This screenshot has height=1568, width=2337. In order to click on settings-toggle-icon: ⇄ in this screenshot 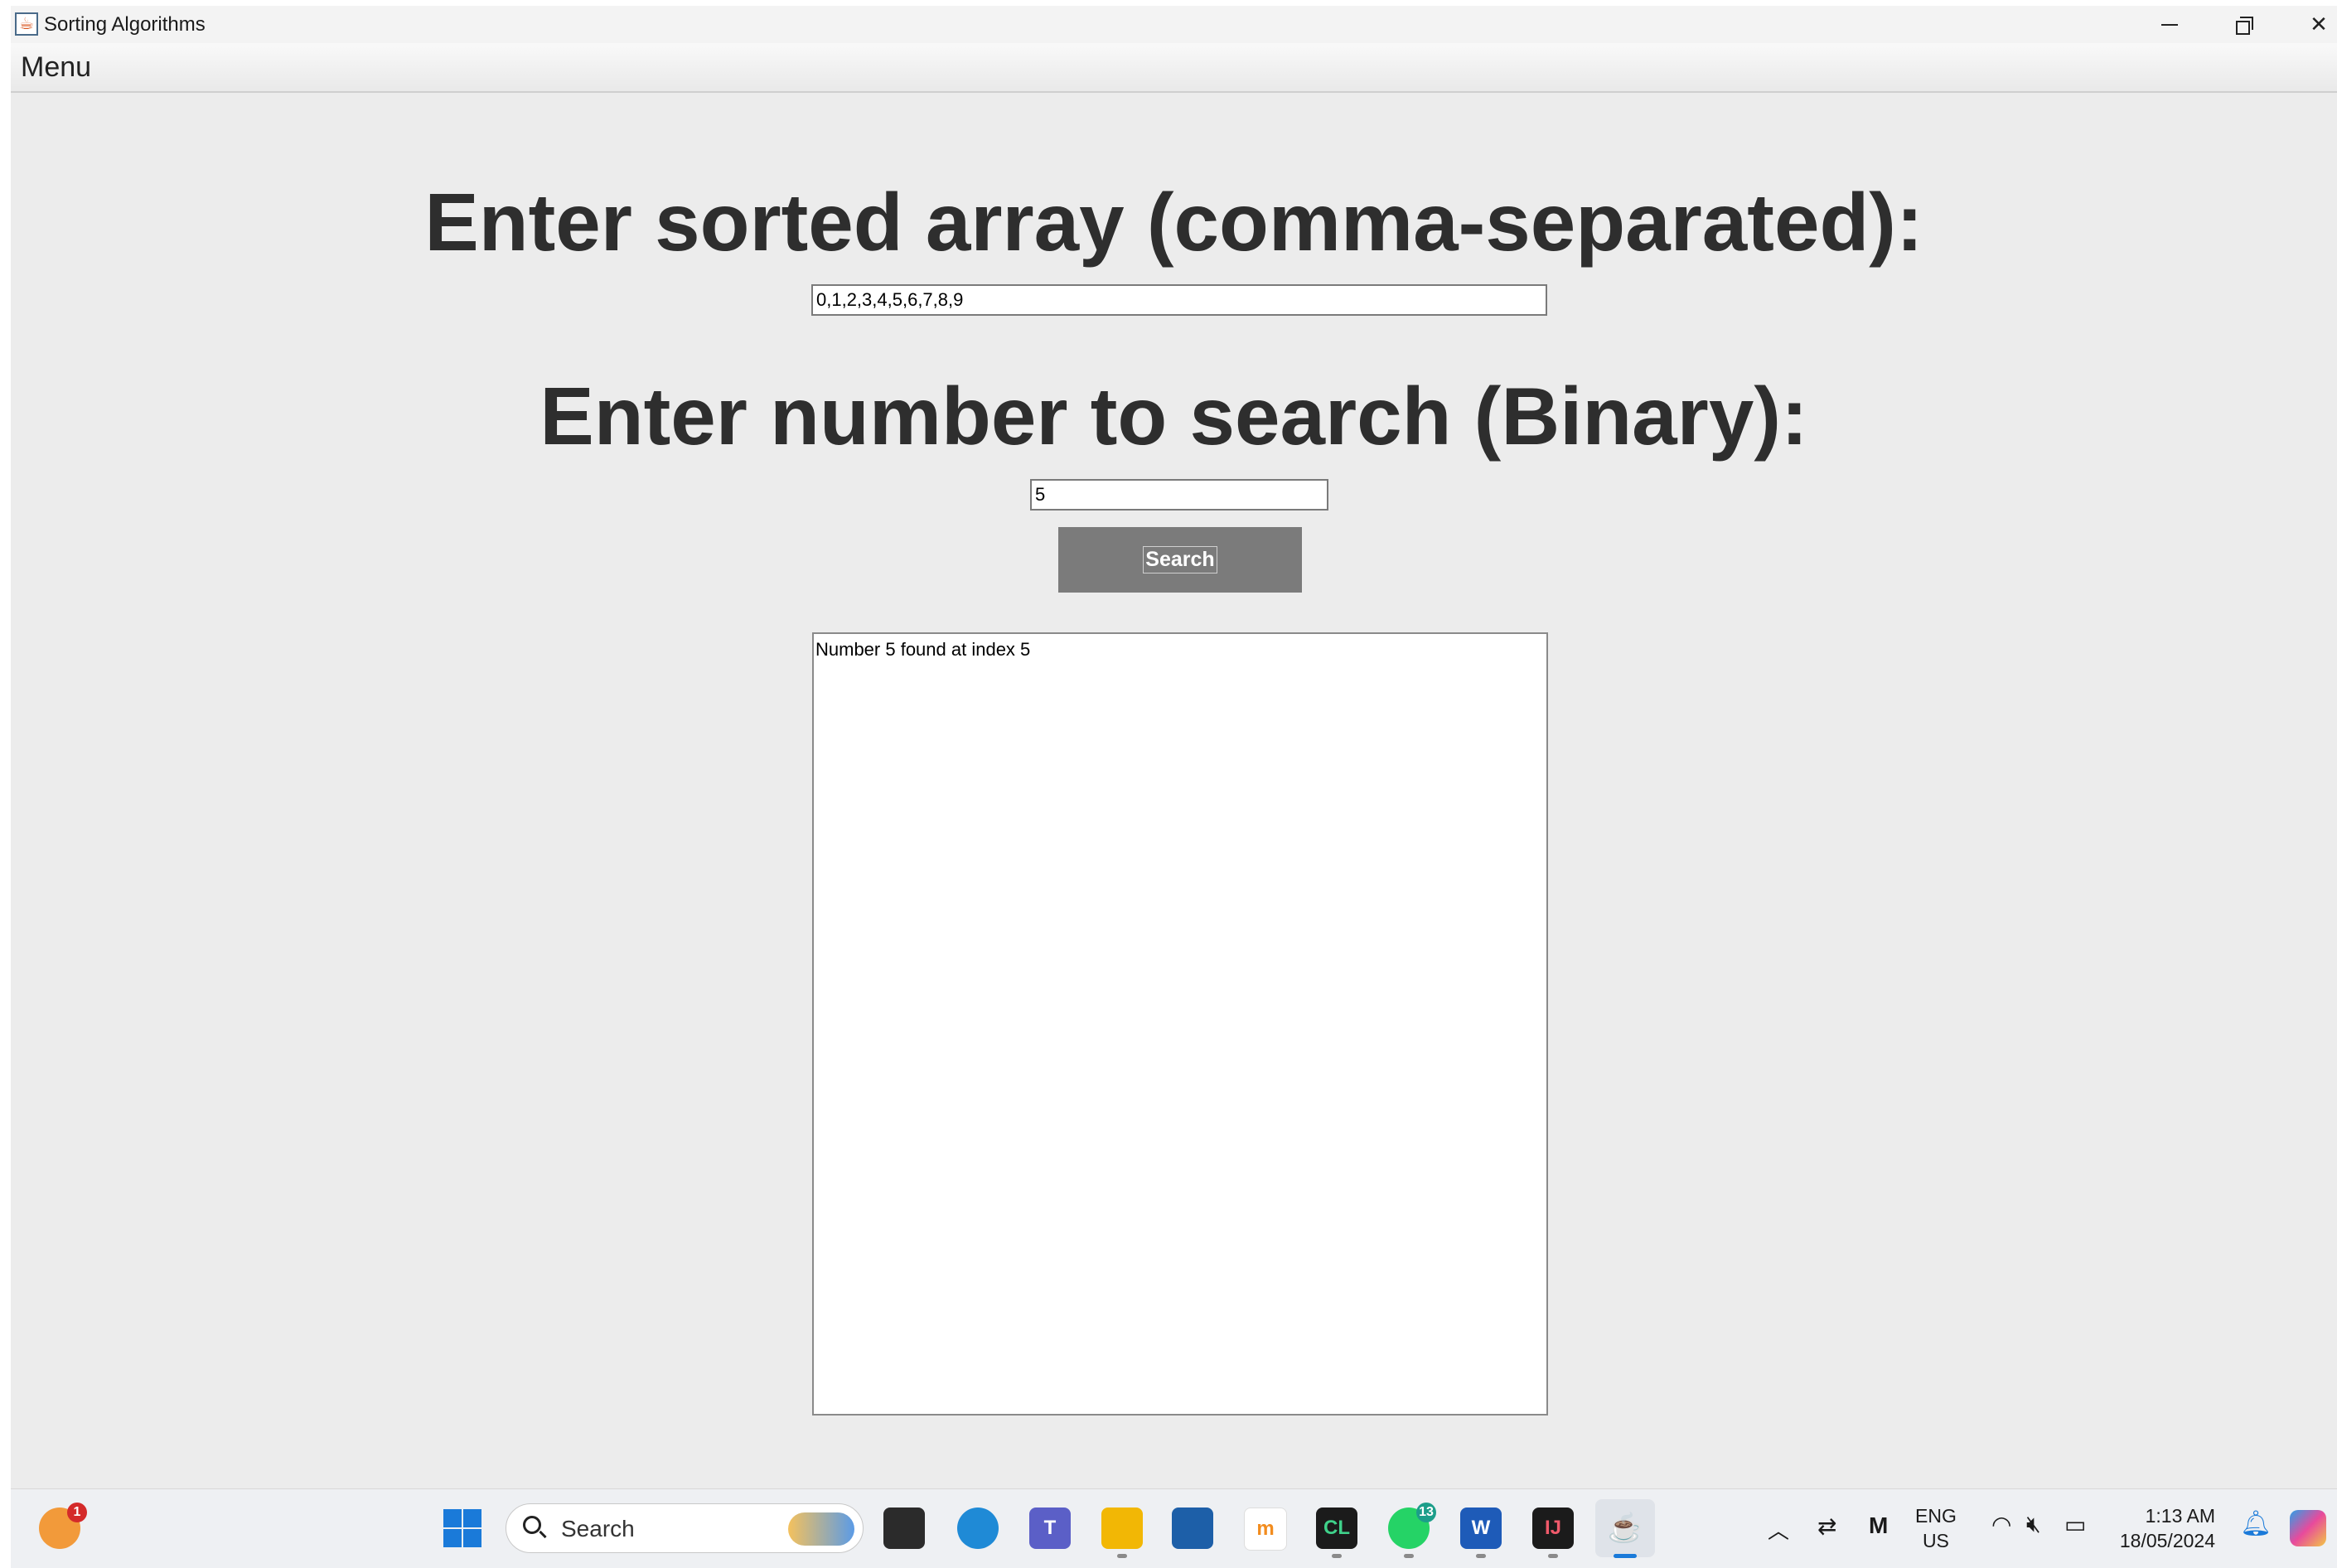, I will do `click(1826, 1526)`.